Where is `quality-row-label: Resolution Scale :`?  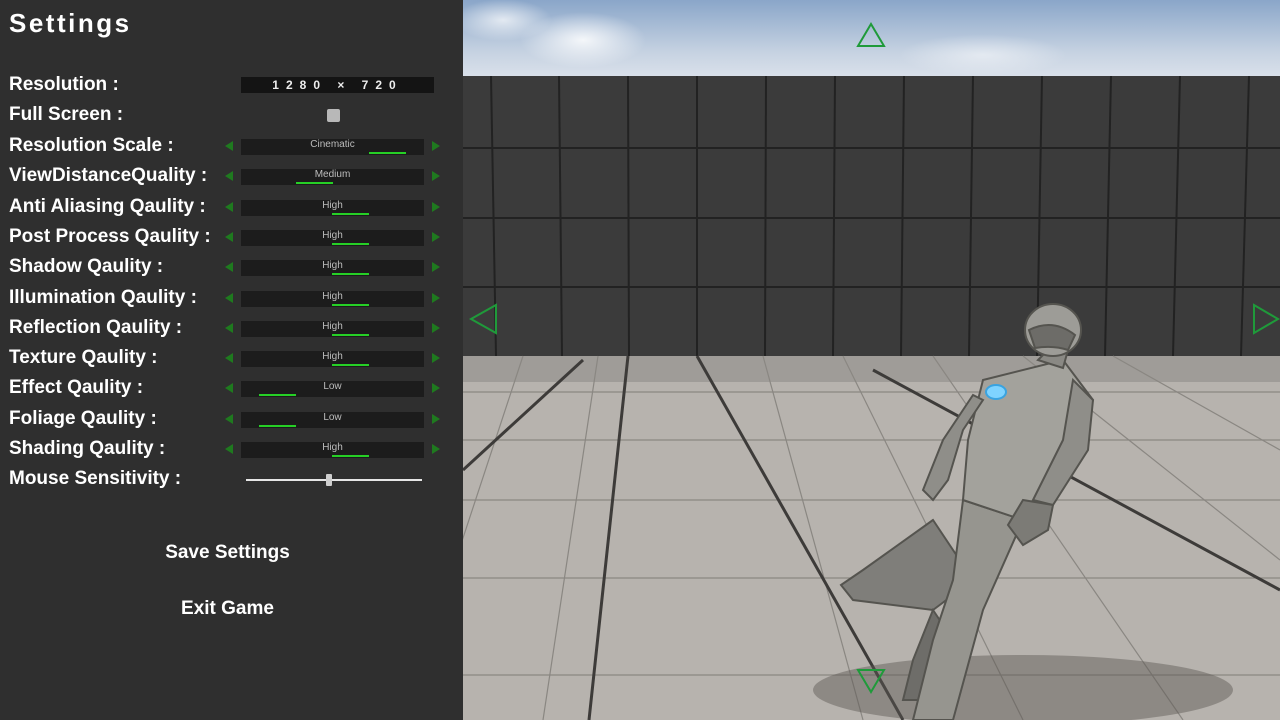 quality-row-label: Resolution Scale : is located at coordinates (91, 145).